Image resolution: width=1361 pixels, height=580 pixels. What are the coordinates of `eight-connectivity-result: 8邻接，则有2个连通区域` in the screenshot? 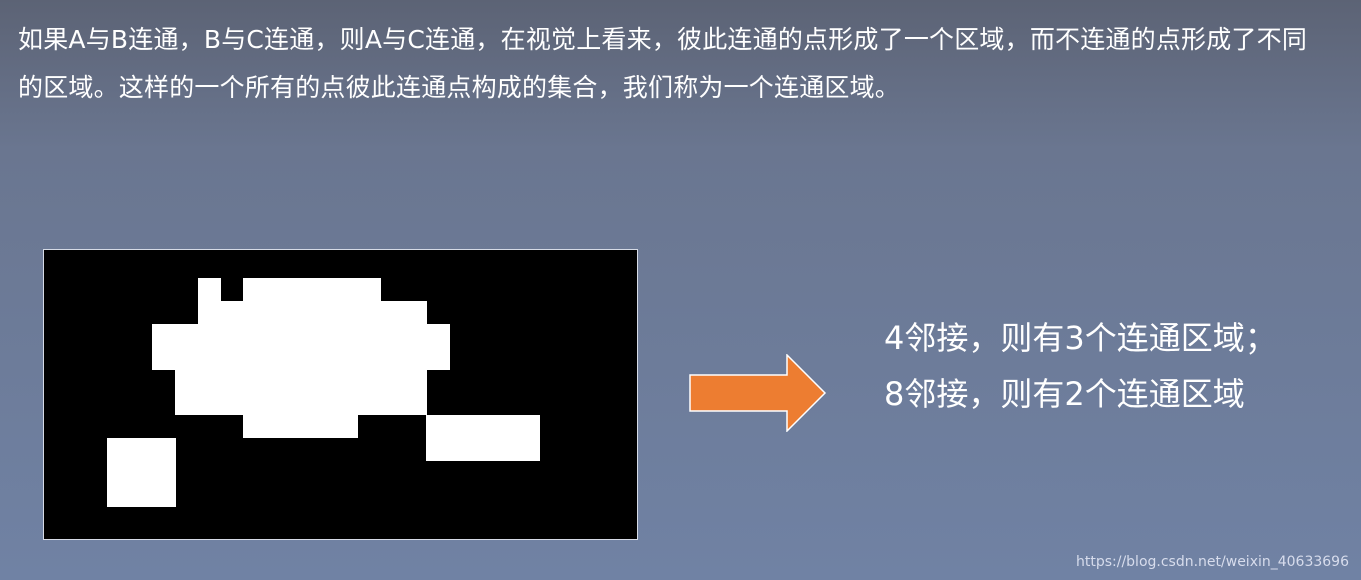 It's located at (1064, 394).